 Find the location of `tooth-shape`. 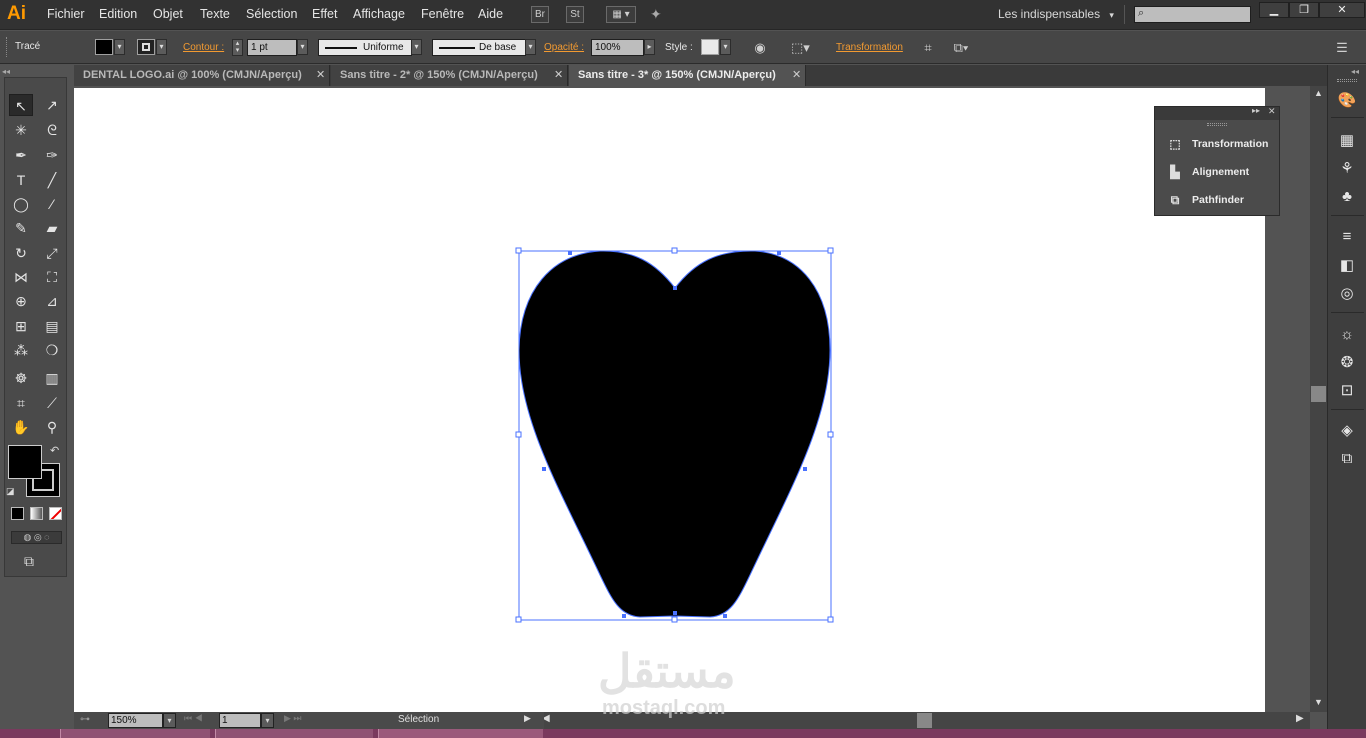

tooth-shape is located at coordinates (674, 434).